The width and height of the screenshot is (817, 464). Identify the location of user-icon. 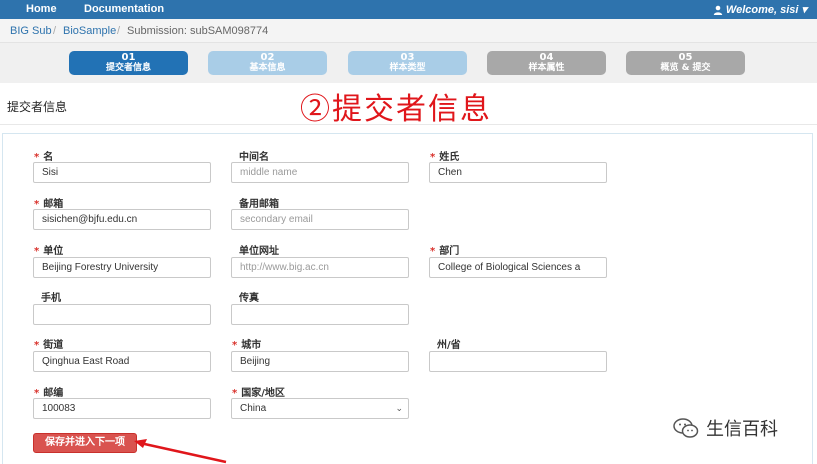
(718, 10).